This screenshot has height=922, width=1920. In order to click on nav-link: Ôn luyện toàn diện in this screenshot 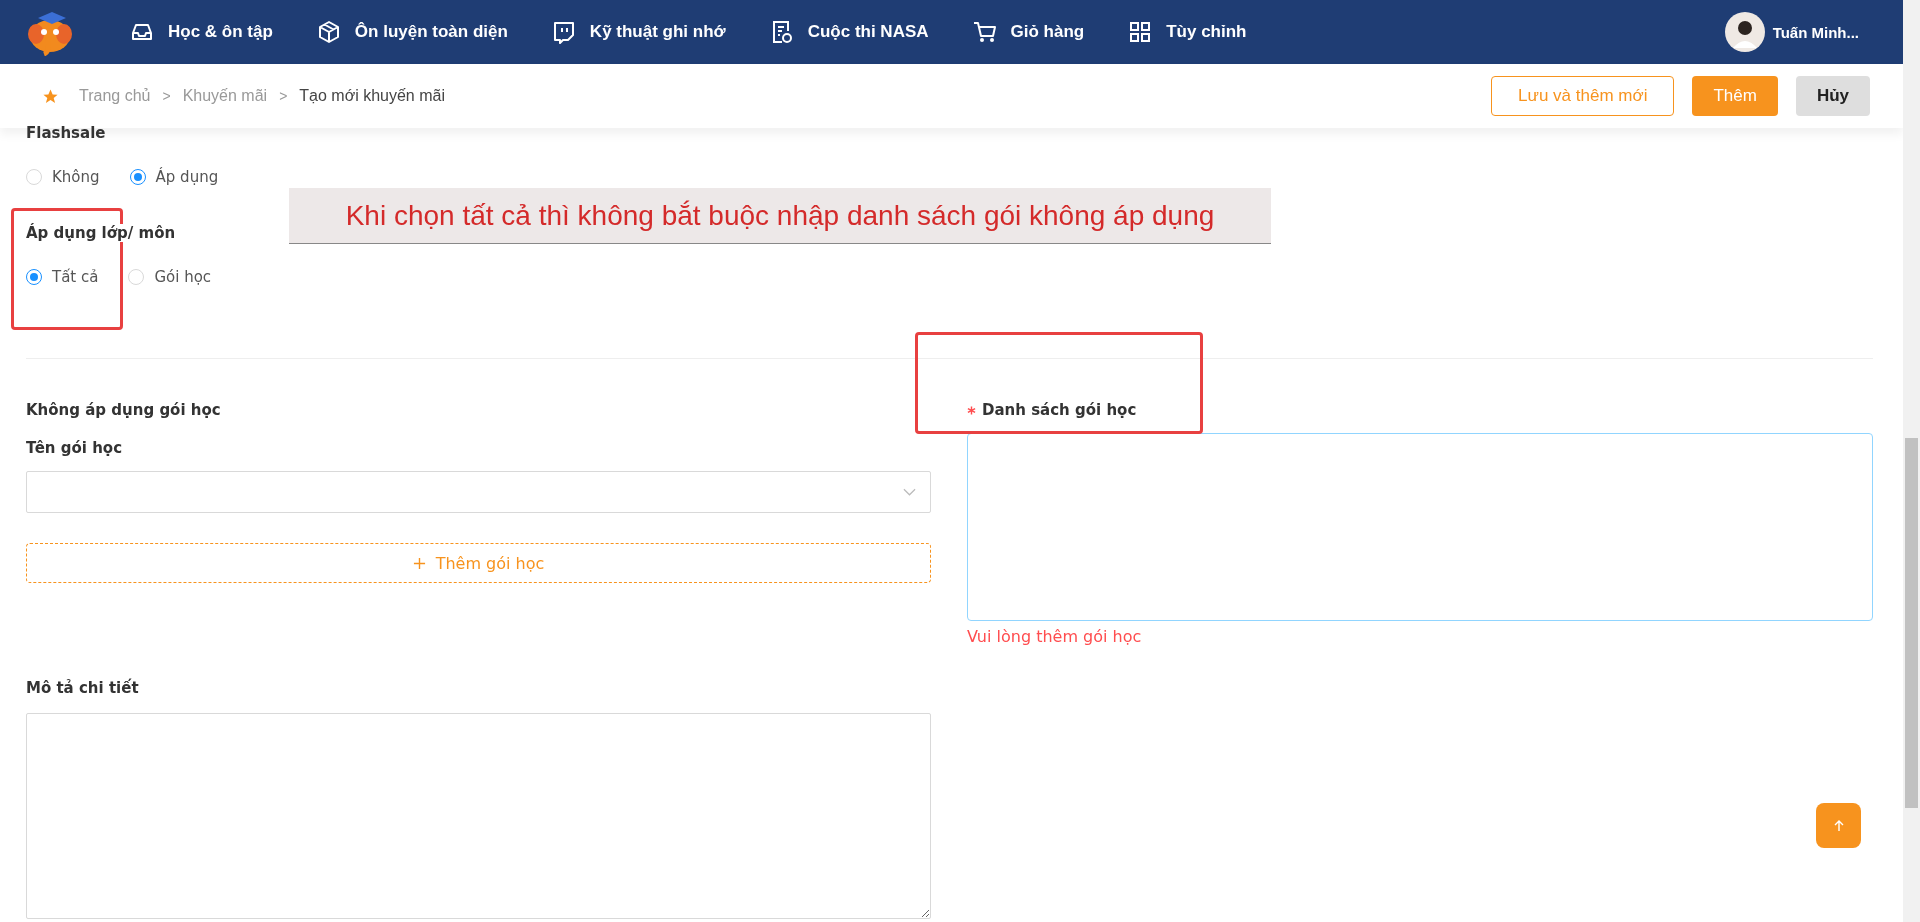, I will do `click(412, 32)`.